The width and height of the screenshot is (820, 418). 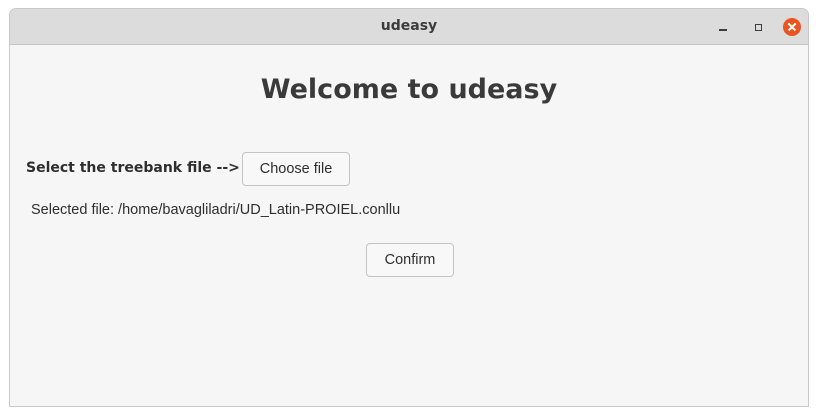 I want to click on minimize-icon, so click(x=723, y=30).